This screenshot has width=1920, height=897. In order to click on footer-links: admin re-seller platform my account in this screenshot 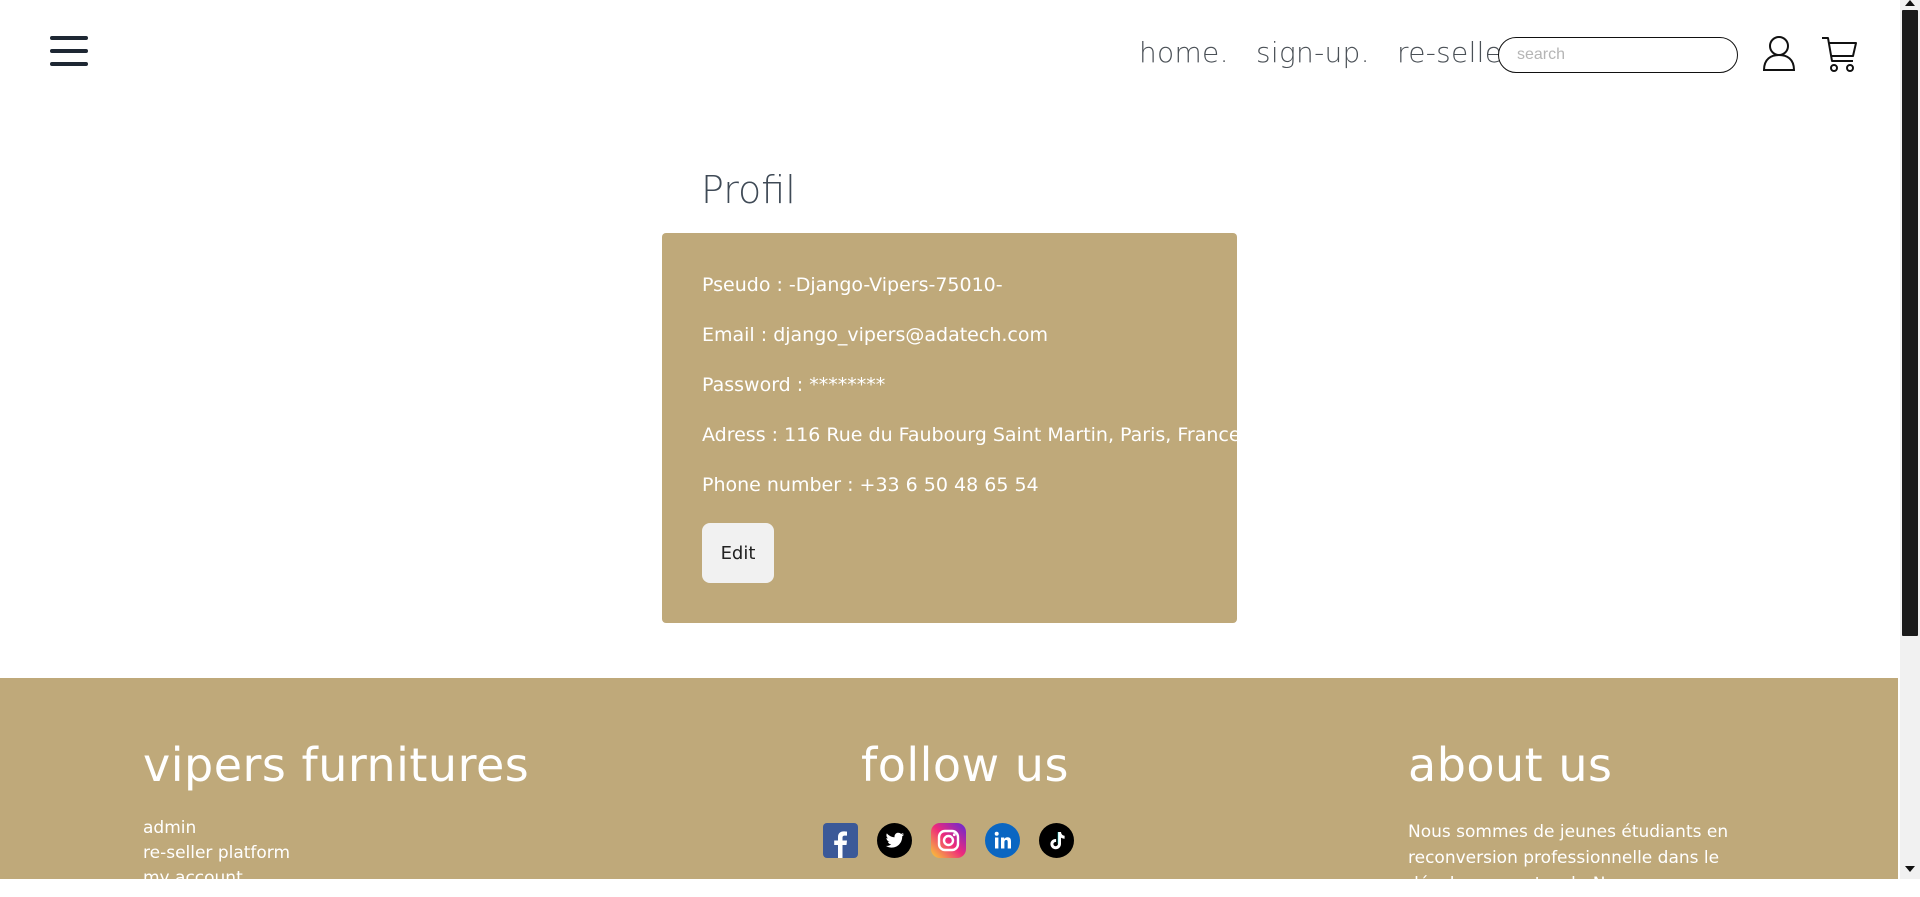, I will do `click(216, 853)`.